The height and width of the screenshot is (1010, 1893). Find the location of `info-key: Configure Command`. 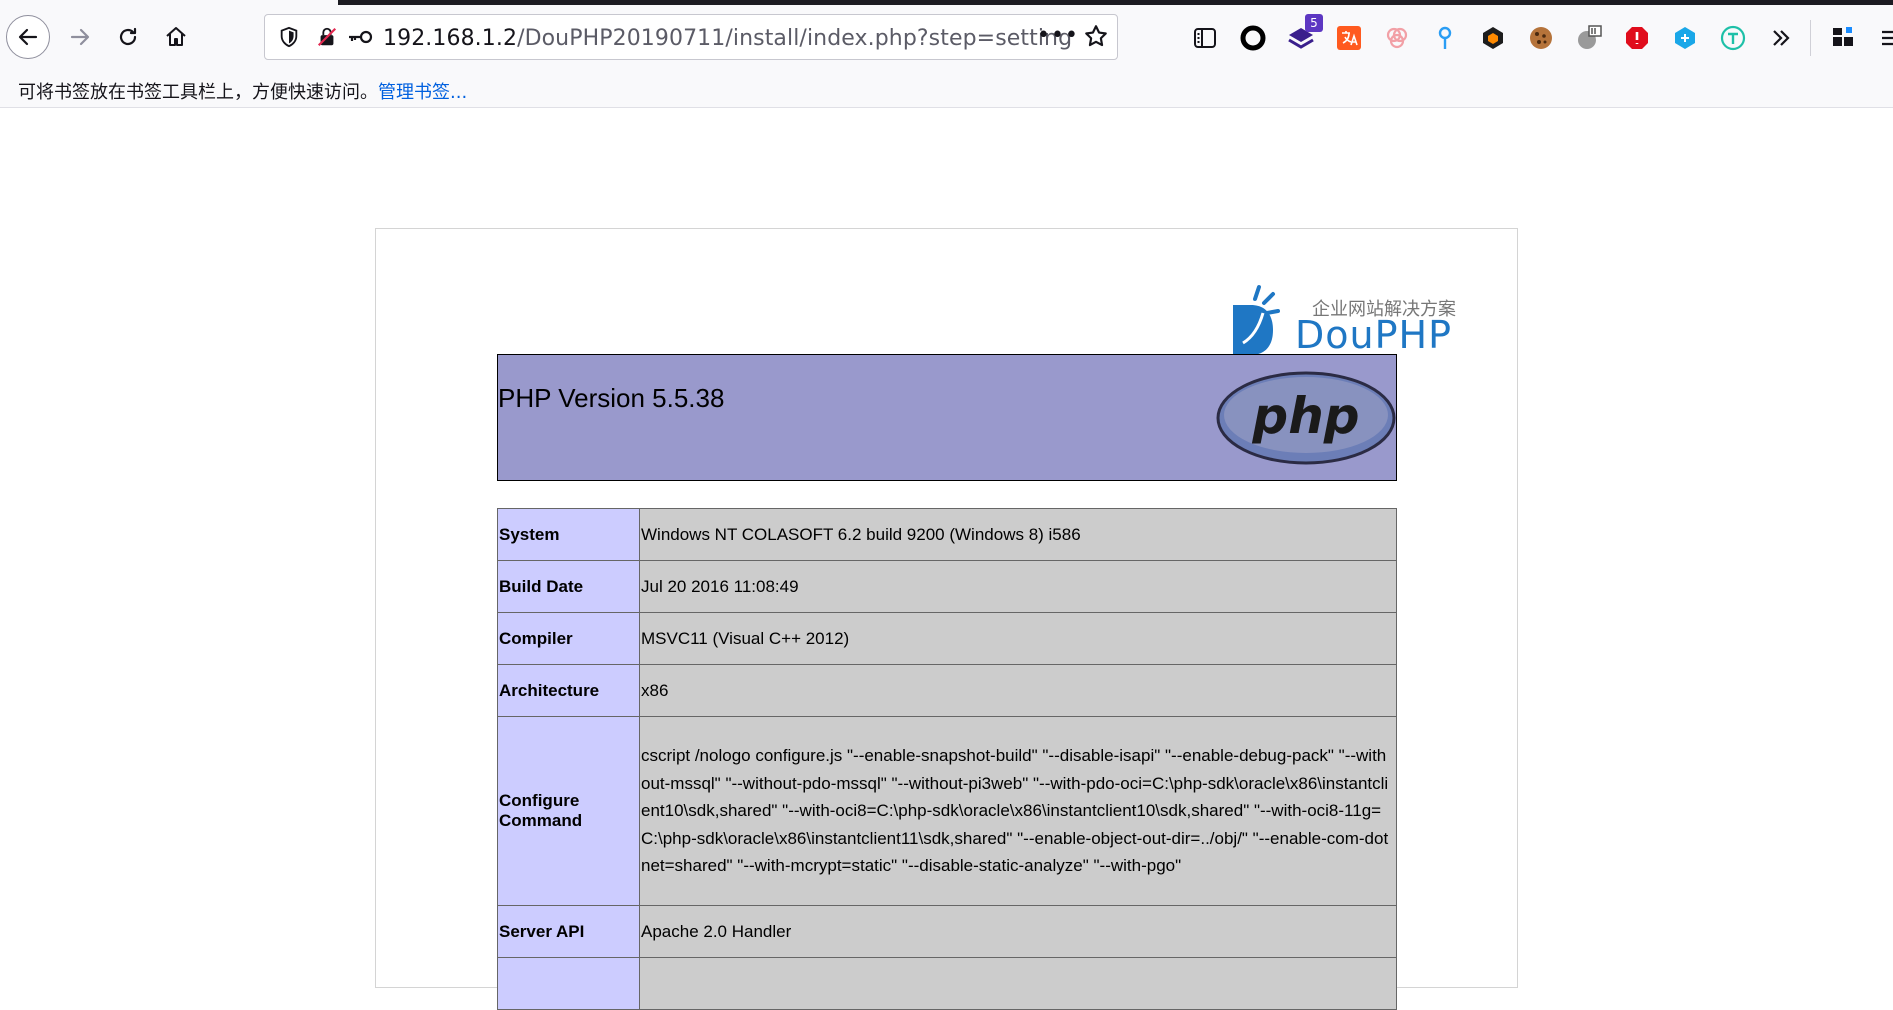

info-key: Configure Command is located at coordinates (568, 811).